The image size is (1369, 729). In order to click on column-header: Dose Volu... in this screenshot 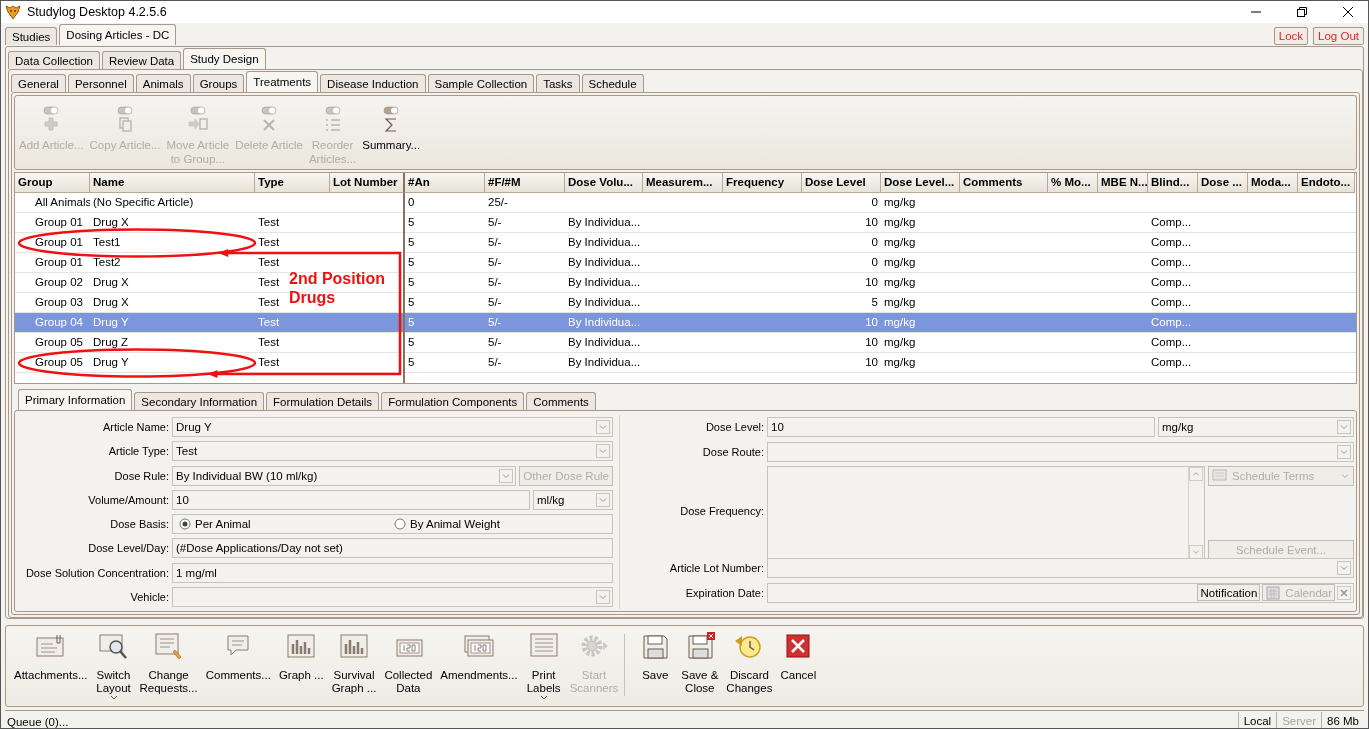, I will do `click(604, 183)`.